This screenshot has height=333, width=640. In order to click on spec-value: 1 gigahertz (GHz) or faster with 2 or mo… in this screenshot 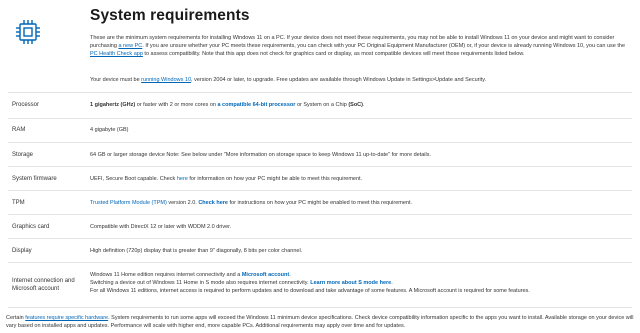, I will do `click(227, 105)`.